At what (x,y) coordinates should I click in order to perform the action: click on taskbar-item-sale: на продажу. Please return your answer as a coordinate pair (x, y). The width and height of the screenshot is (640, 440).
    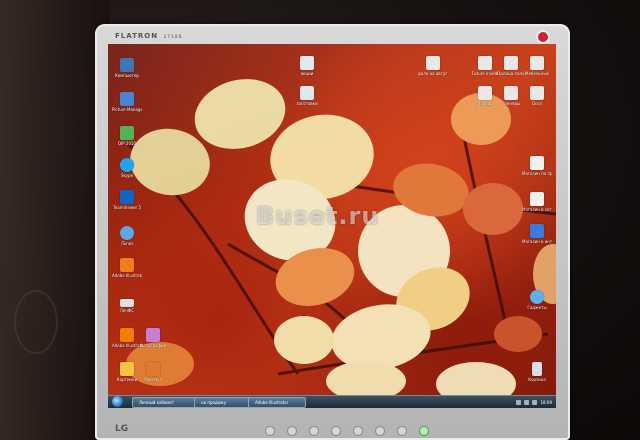
    Looking at the image, I should click on (223, 402).